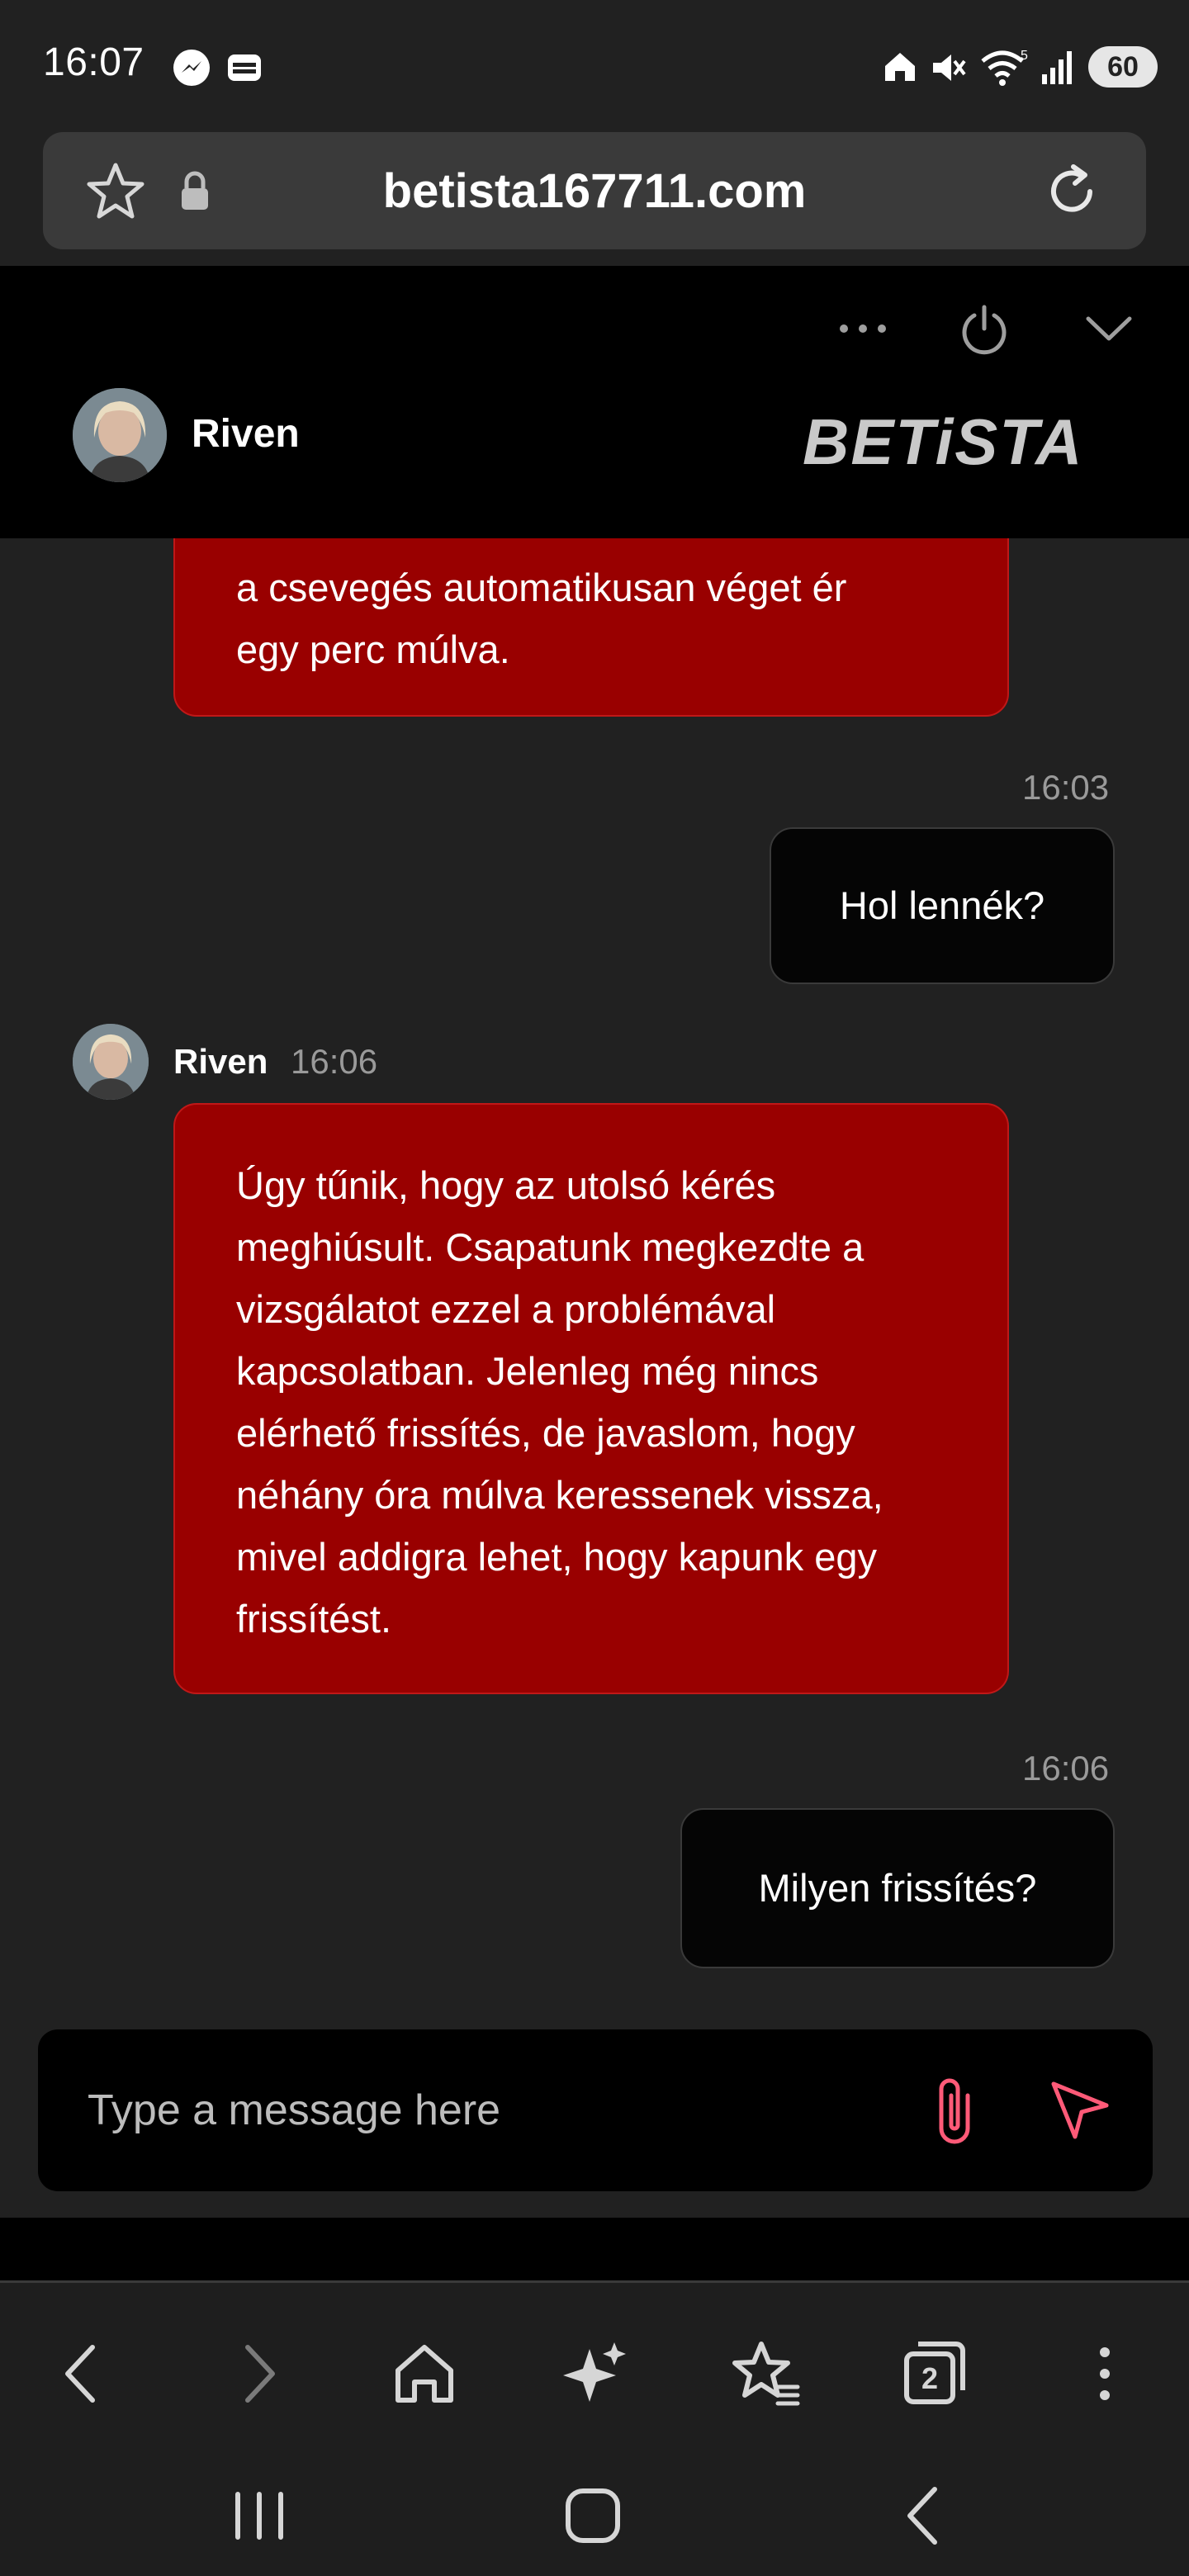 The height and width of the screenshot is (2576, 1189). What do you see at coordinates (527, 1371) in the screenshot?
I see `message-line: kapcsolatban. Jelenleg még nincs` at bounding box center [527, 1371].